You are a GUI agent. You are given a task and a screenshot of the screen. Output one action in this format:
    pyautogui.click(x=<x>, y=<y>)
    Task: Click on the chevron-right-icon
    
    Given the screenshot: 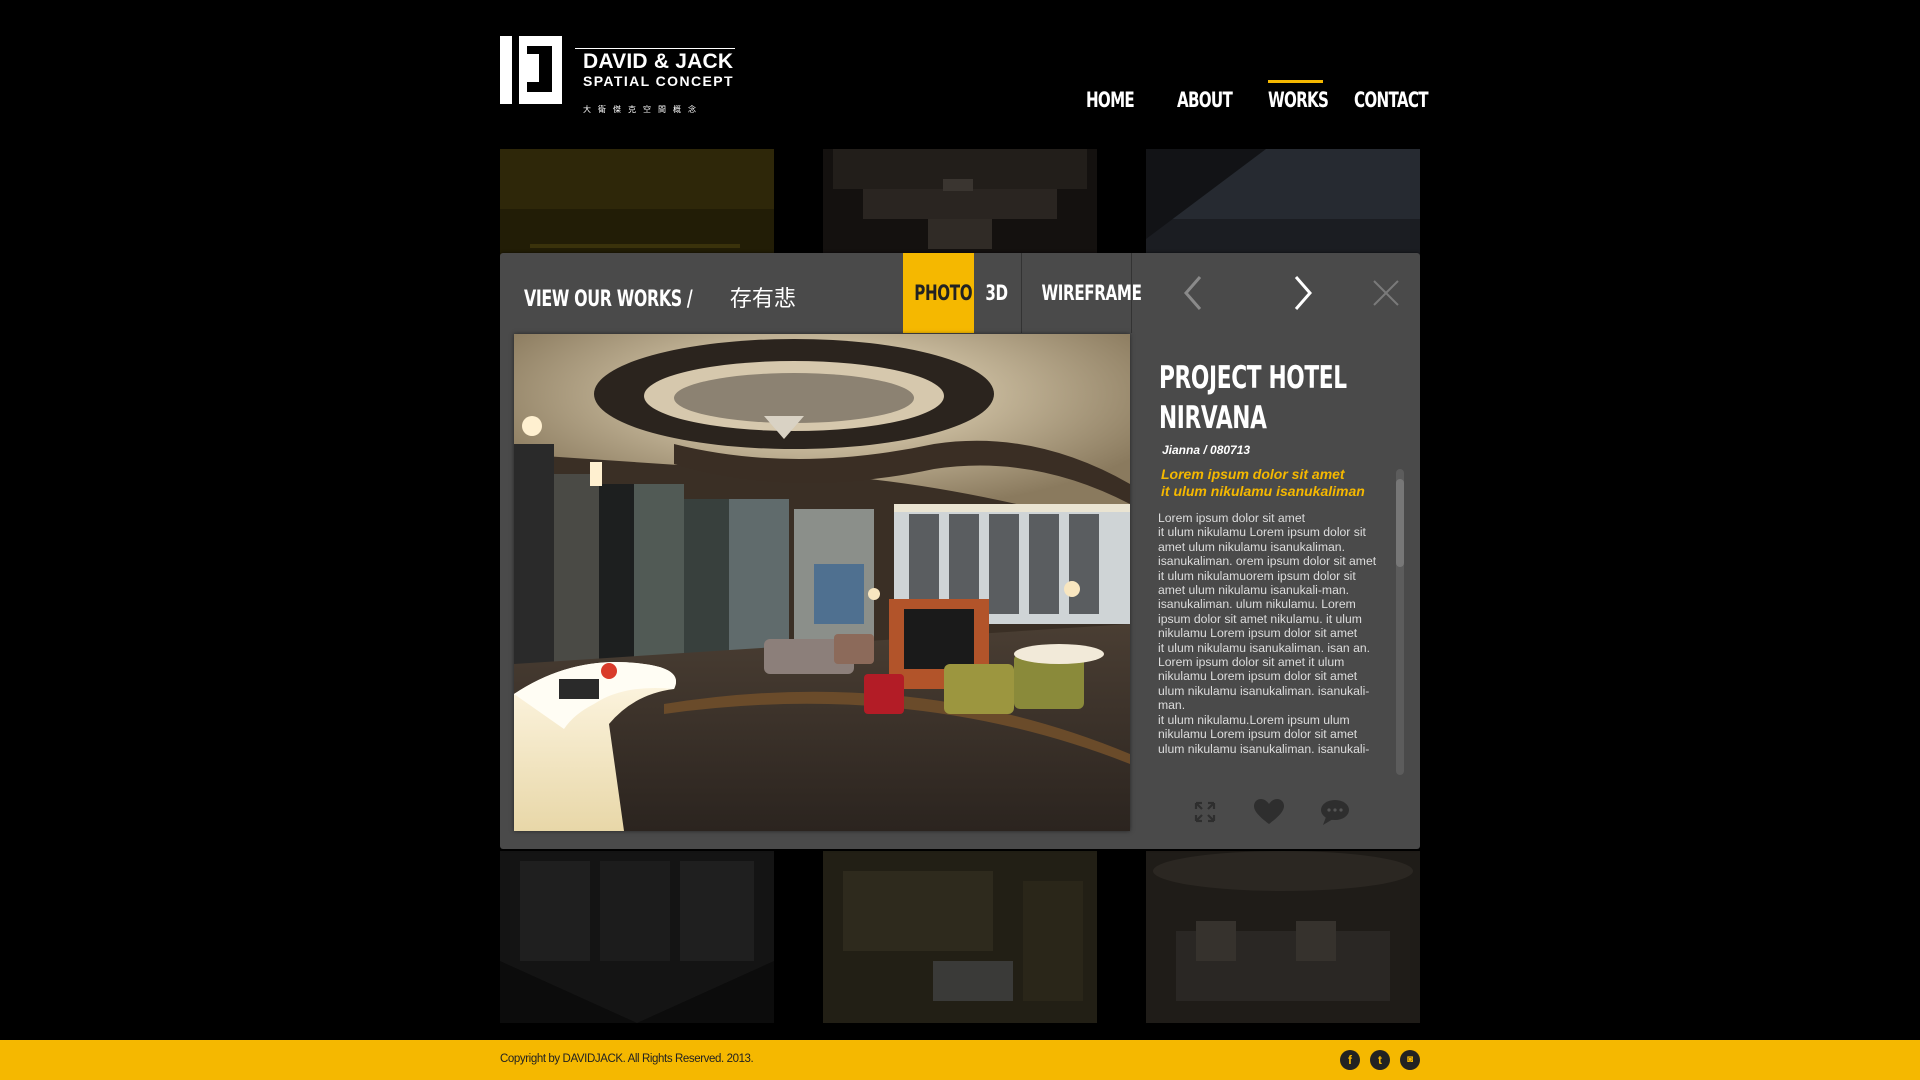 What is the action you would take?
    pyautogui.click(x=1302, y=293)
    